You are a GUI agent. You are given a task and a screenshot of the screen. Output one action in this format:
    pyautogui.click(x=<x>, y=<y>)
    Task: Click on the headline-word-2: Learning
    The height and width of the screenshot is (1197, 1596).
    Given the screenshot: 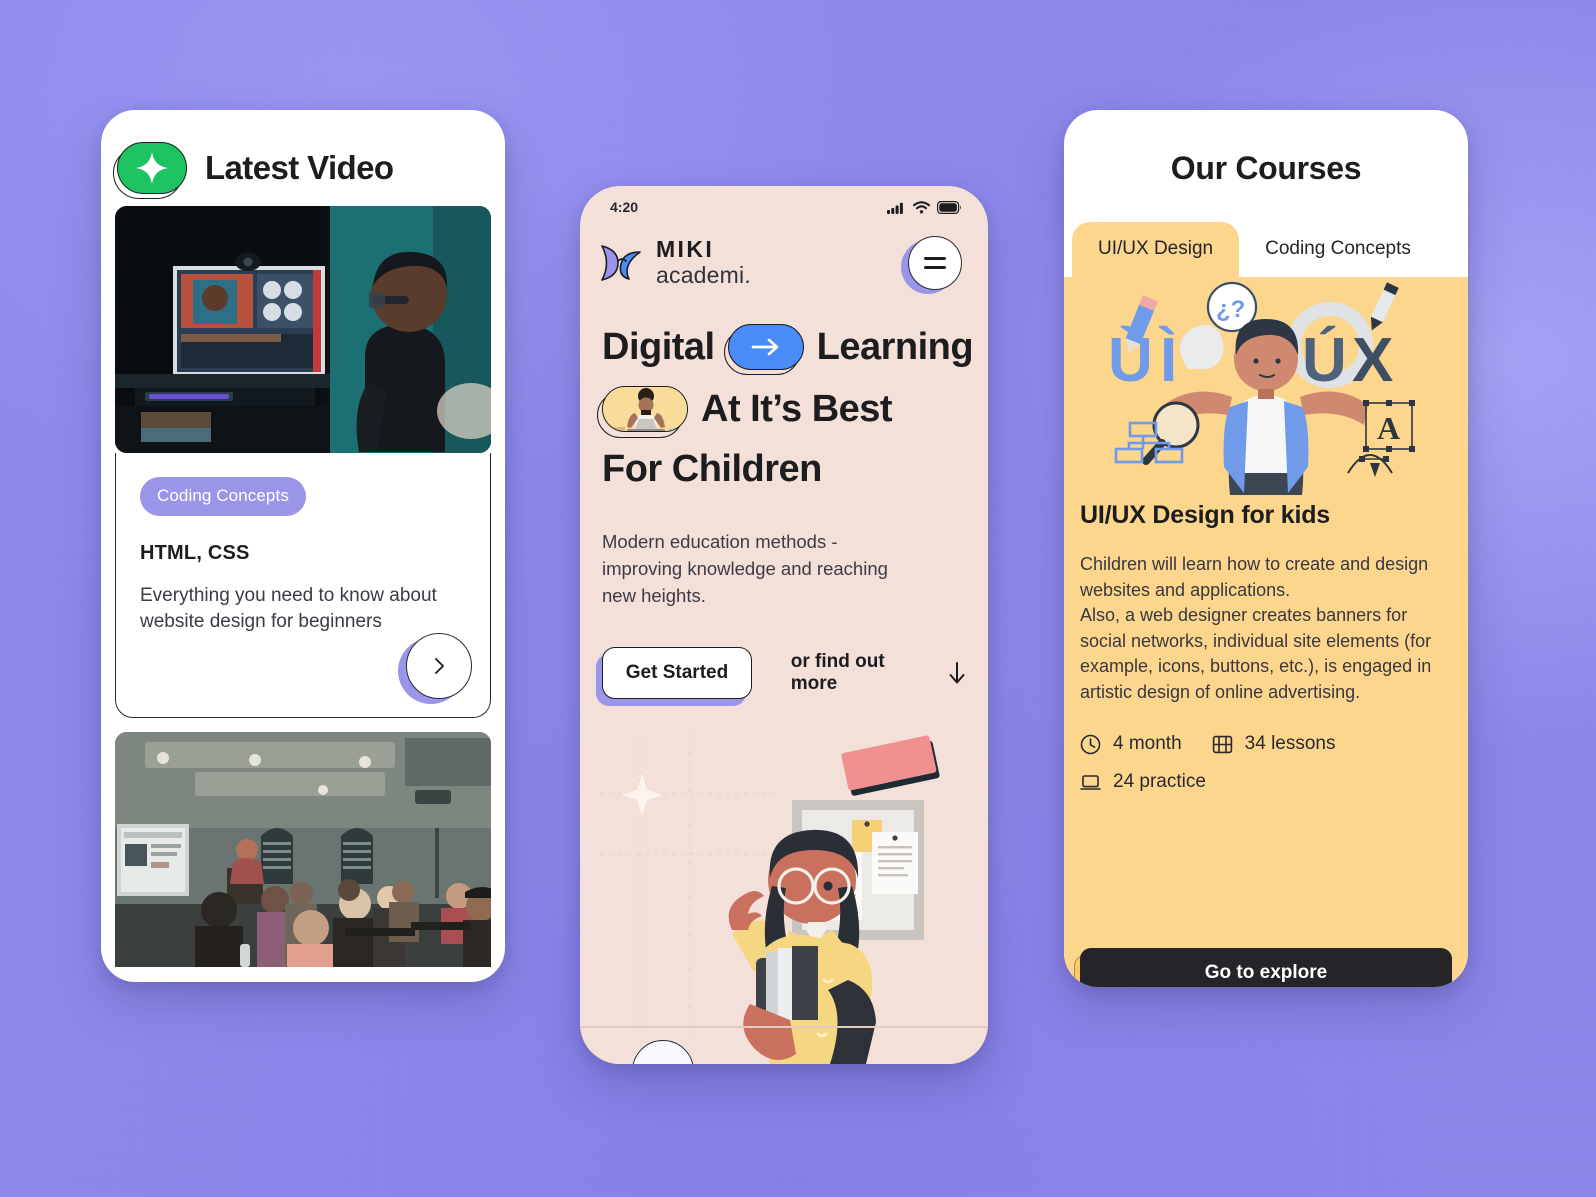 What is the action you would take?
    pyautogui.click(x=895, y=346)
    